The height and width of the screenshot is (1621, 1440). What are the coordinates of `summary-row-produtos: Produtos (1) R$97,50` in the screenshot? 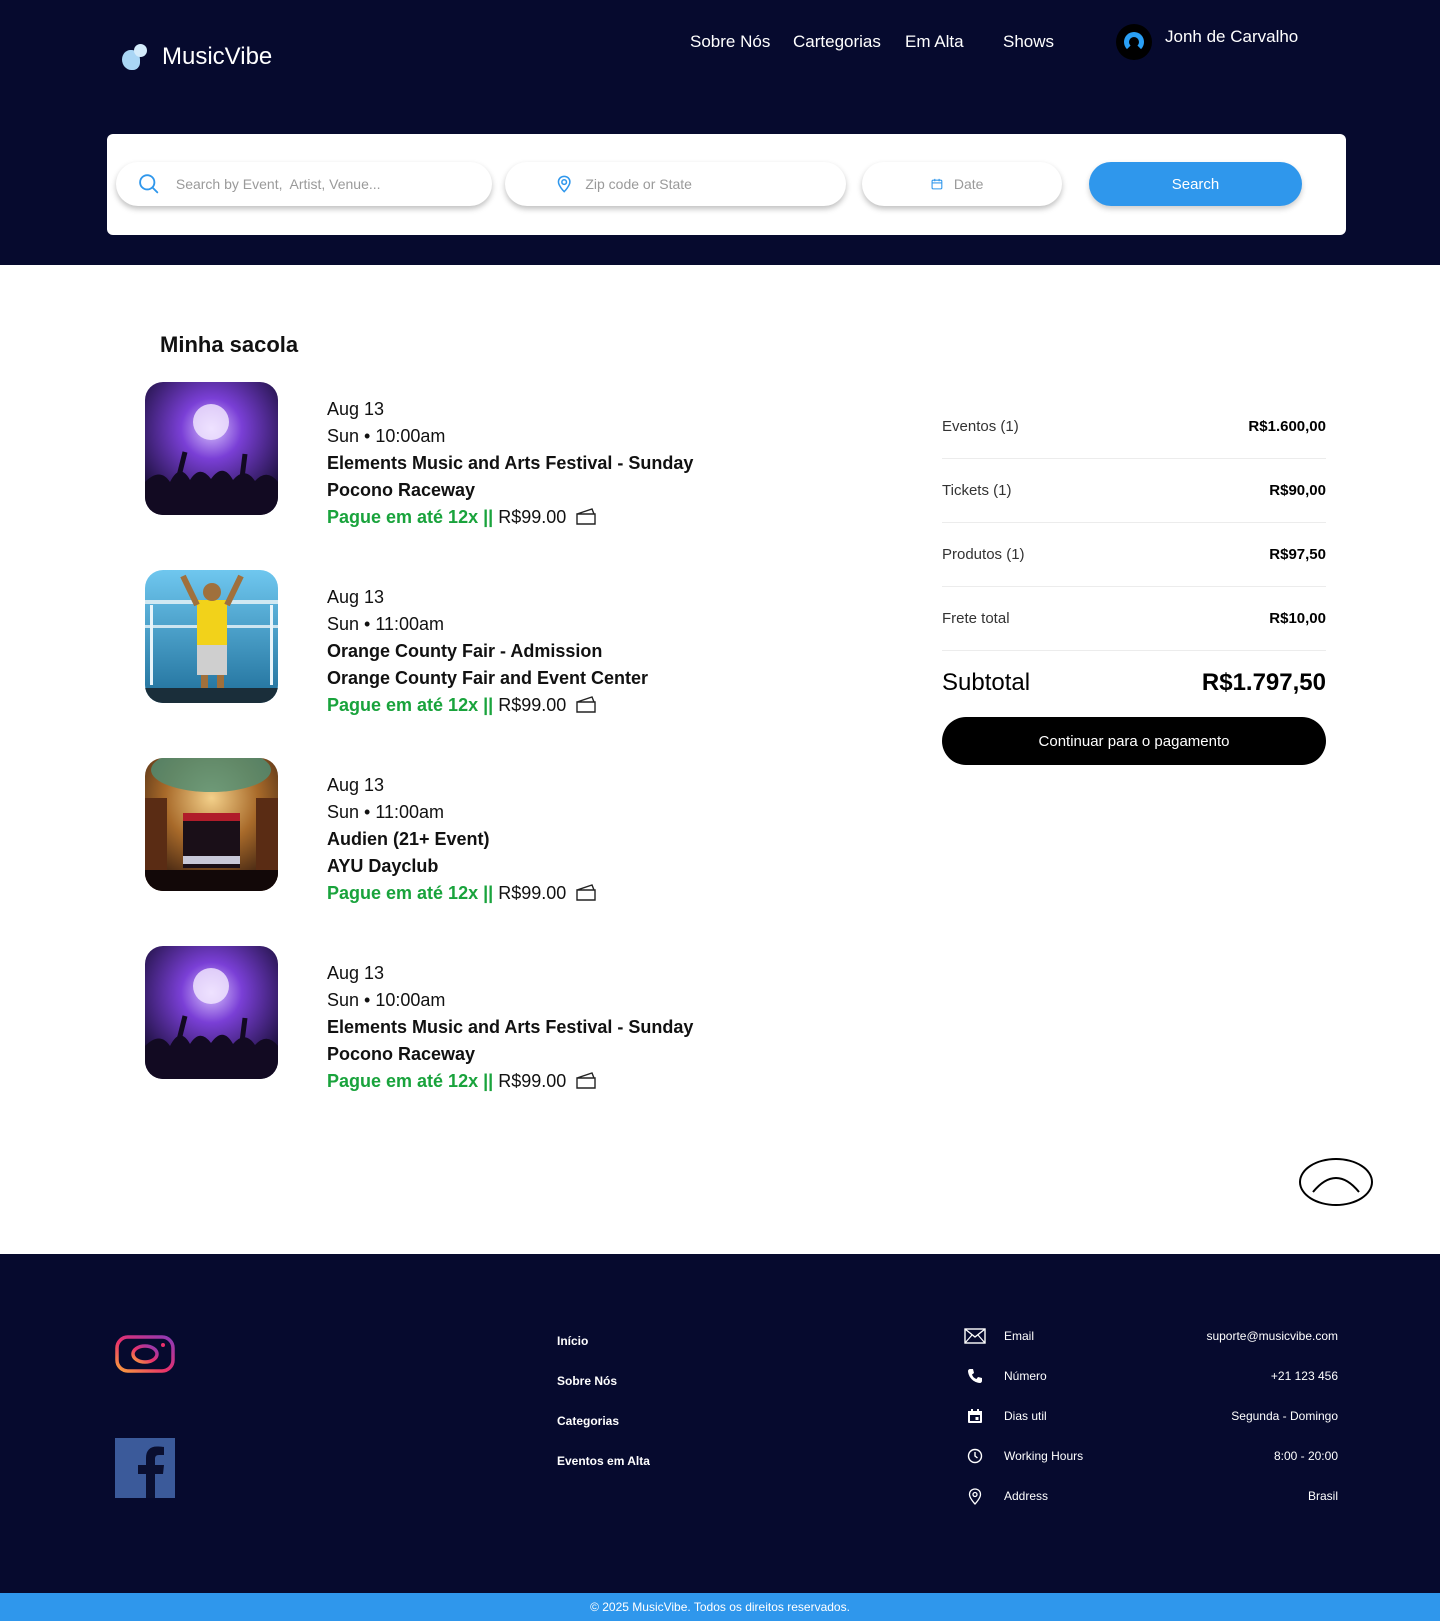 It's located at (1134, 555).